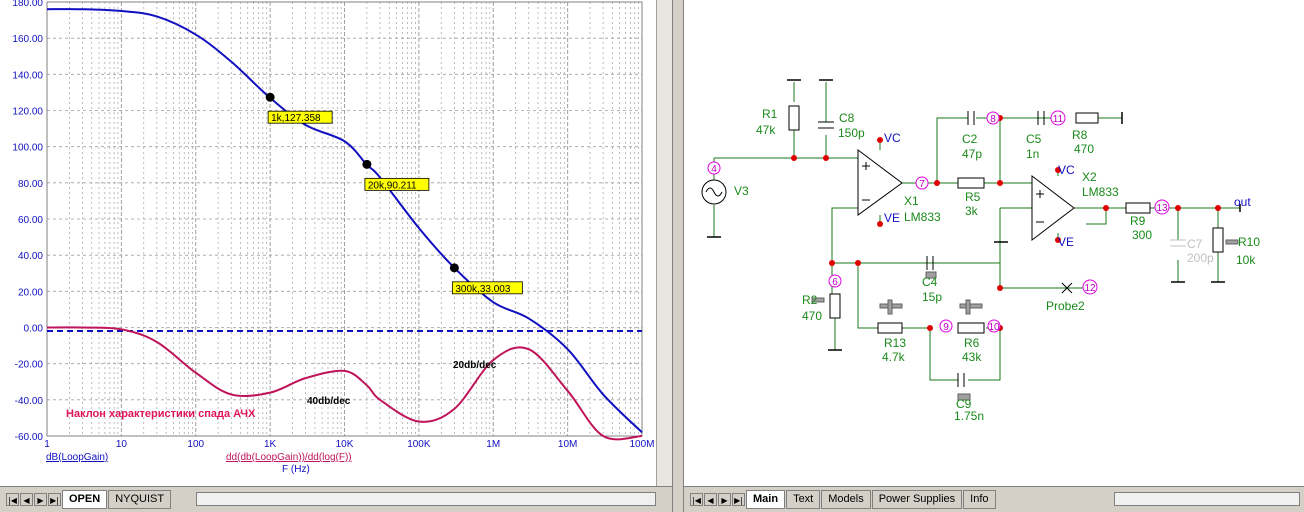 Image resolution: width=1304 pixels, height=512 pixels. I want to click on tab-models: Models, so click(846, 499).